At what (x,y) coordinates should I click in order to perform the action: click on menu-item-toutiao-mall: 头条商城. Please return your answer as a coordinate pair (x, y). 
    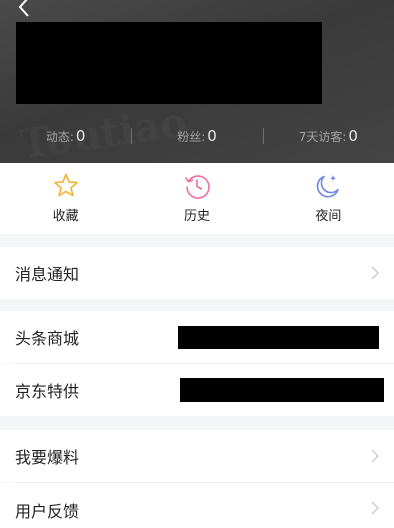
    Looking at the image, I should click on (197, 337).